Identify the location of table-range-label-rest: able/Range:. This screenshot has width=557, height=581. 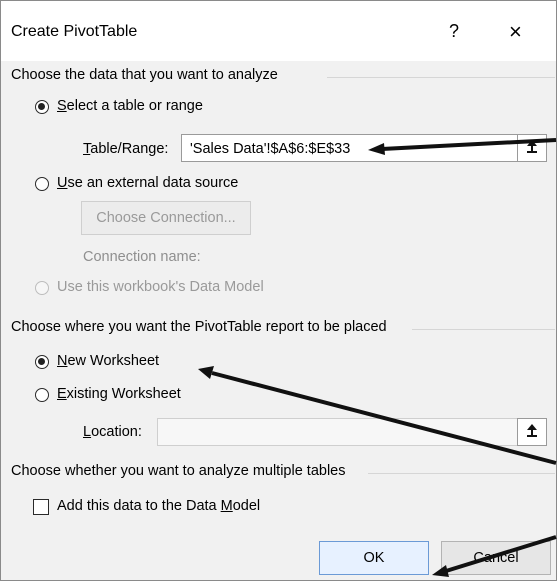
(129, 149).